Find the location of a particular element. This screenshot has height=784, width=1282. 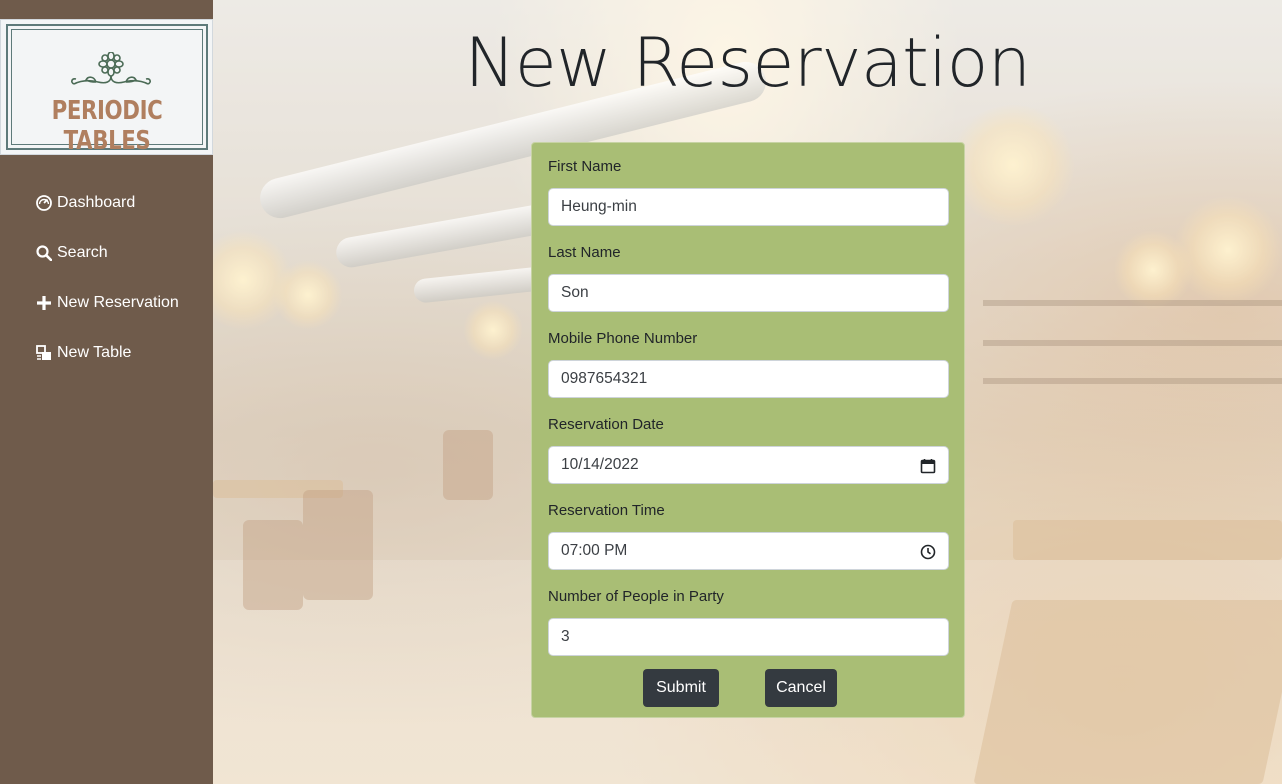

reservation-time-input: 07:00 PM is located at coordinates (748, 551).